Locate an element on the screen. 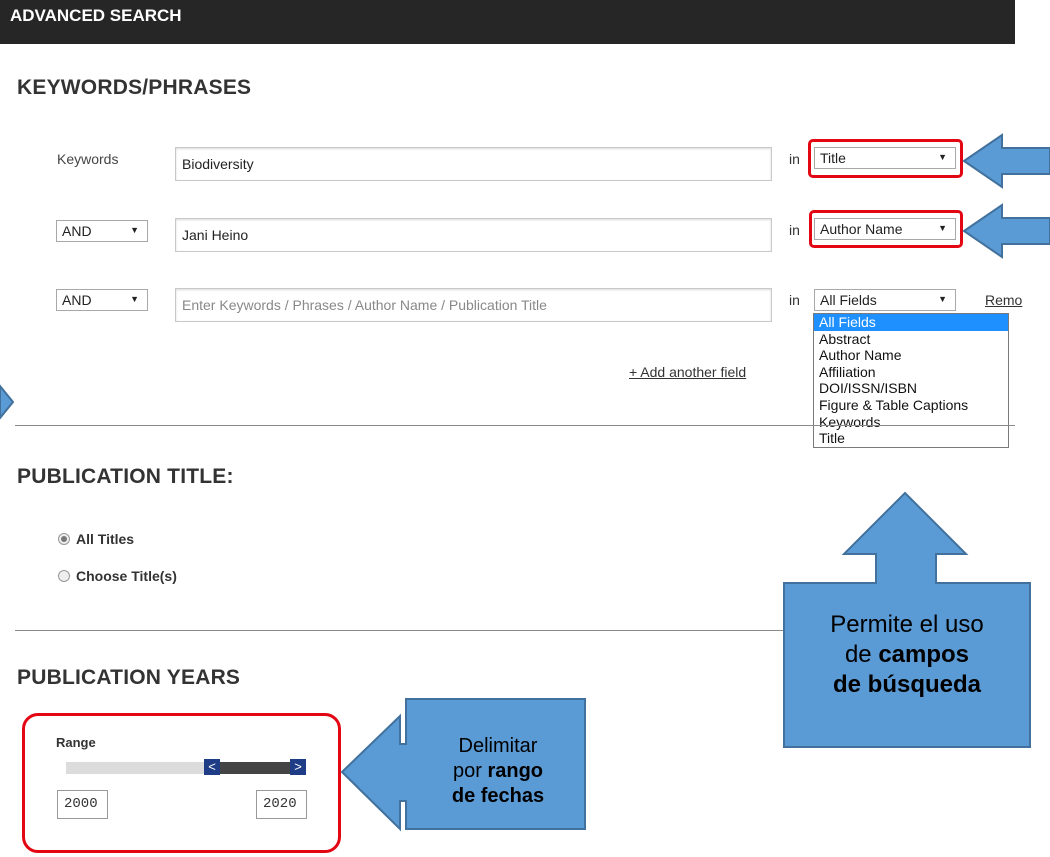 Image resolution: width=1050 pixels, height=857 pixels. callout-dates-line2-prefix: por is located at coordinates (470, 771).